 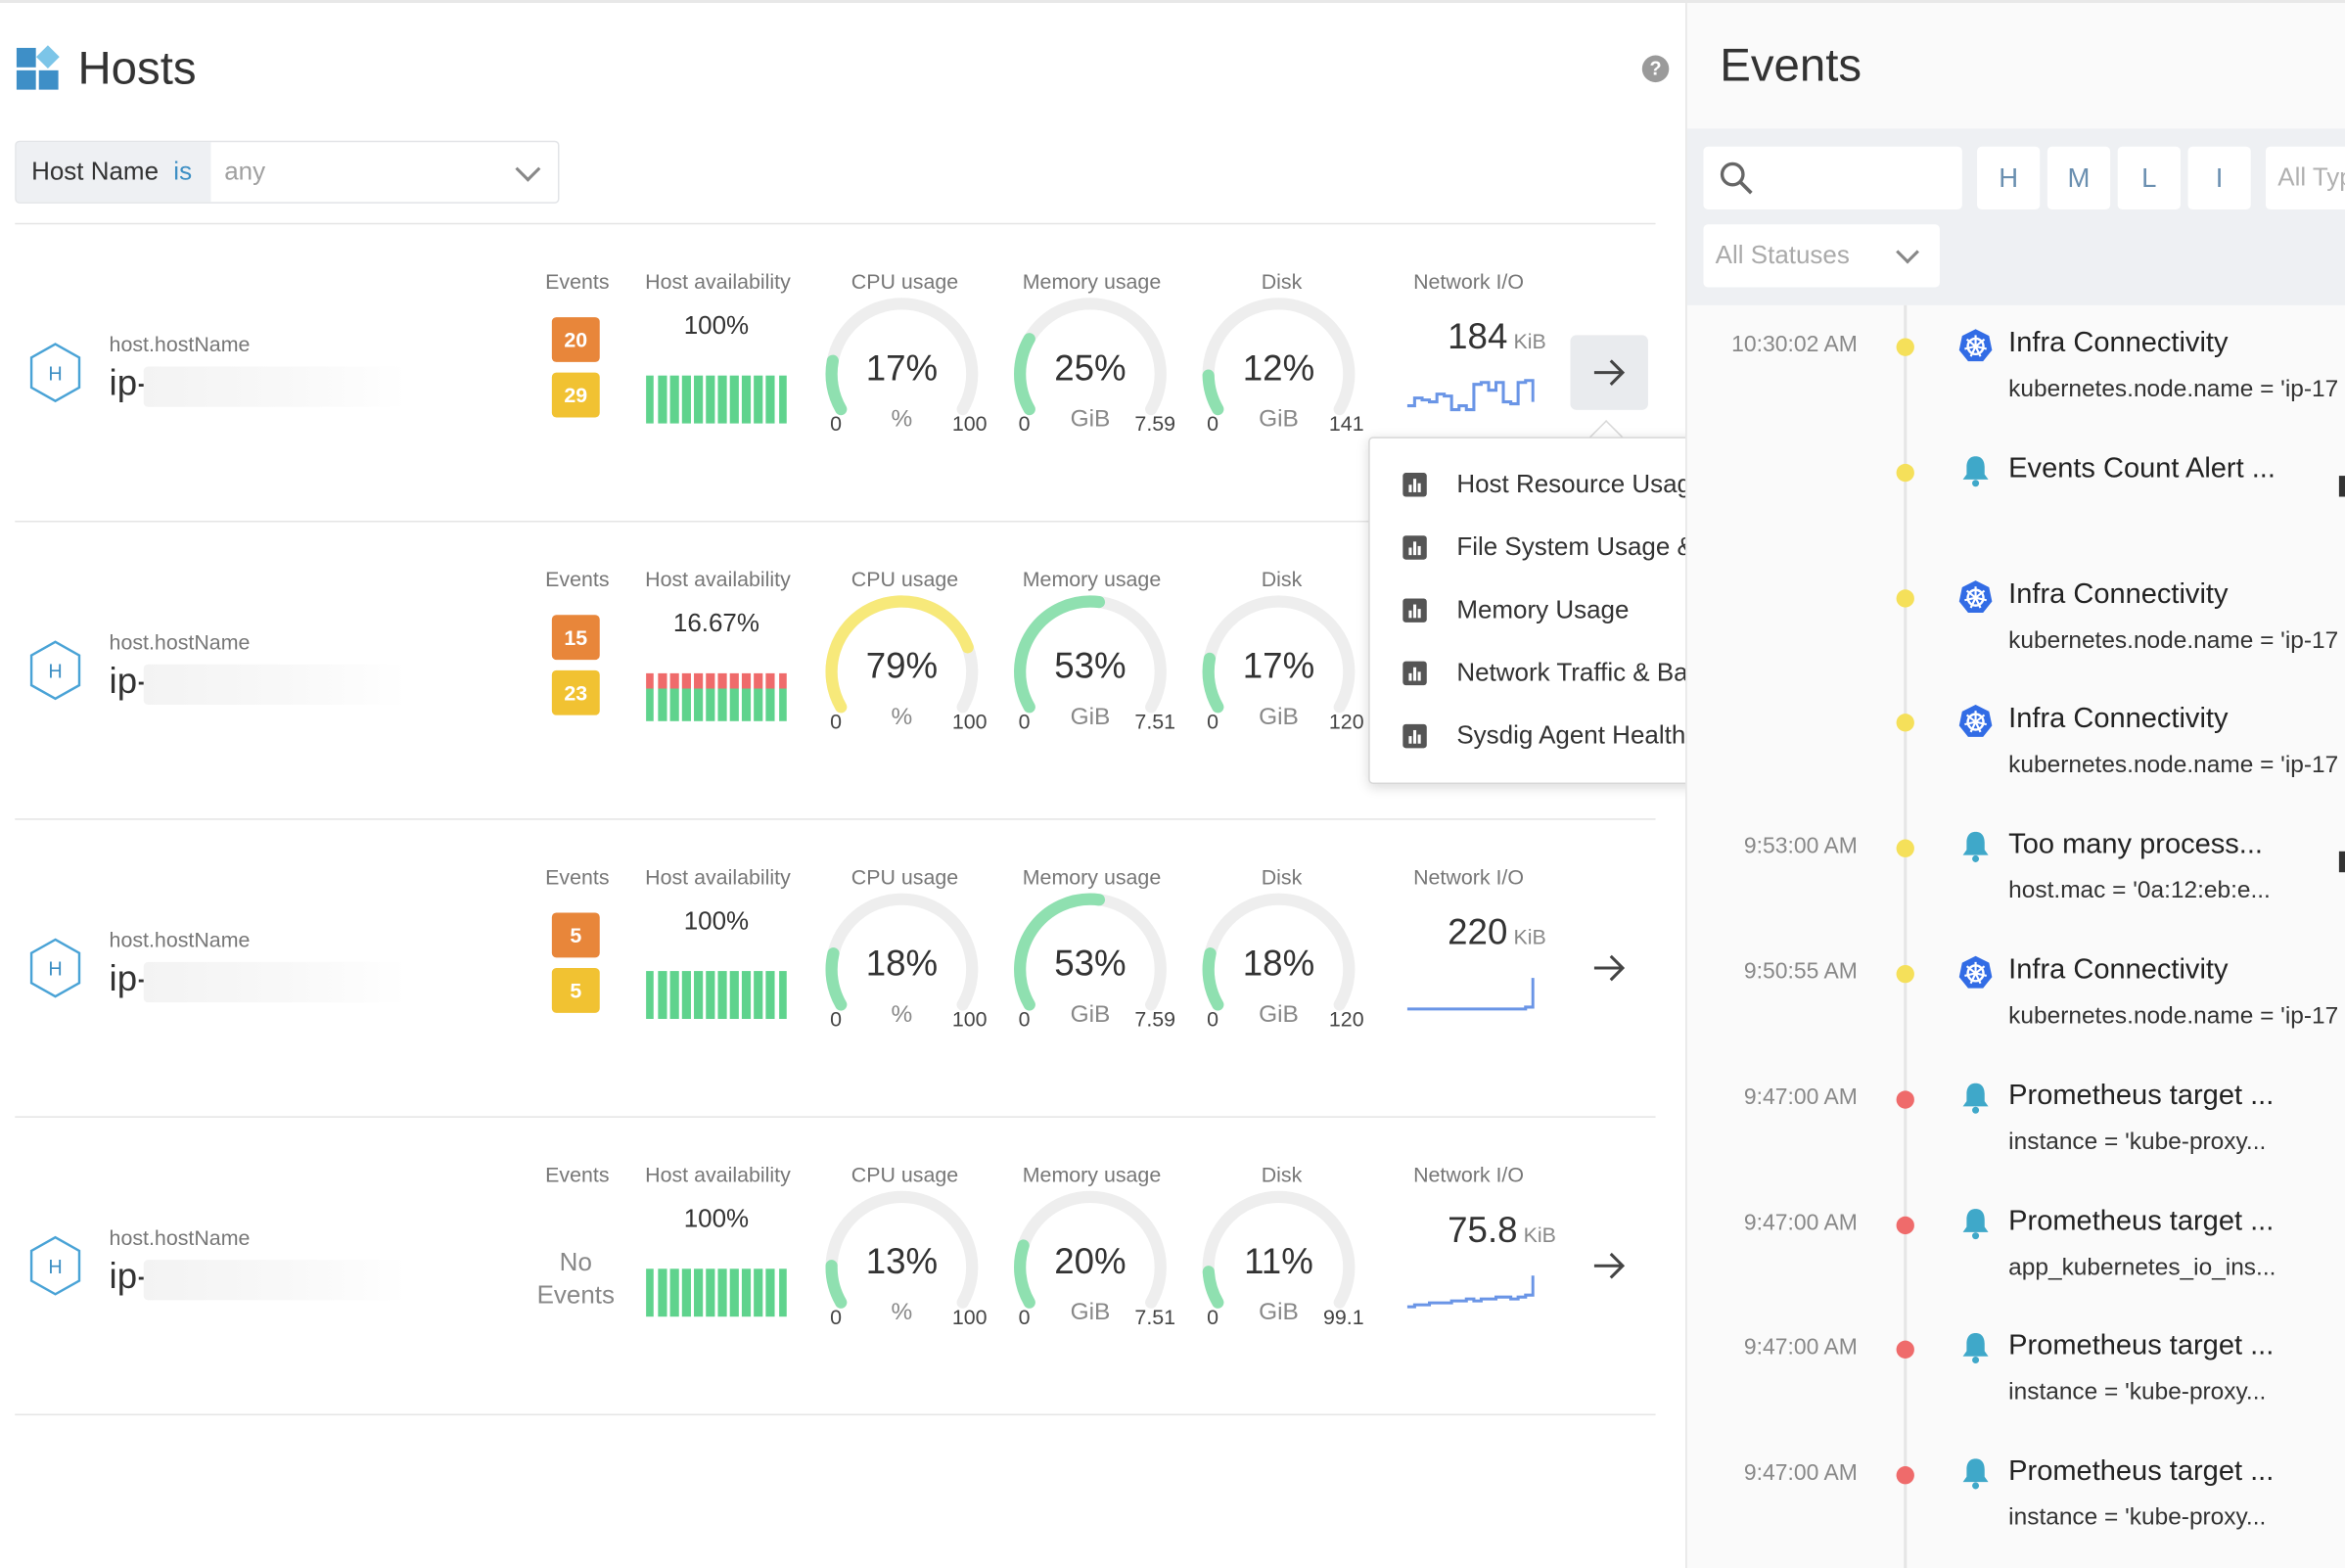 What do you see at coordinates (575, 395) in the screenshot?
I see `event-count-medium-badge: 29` at bounding box center [575, 395].